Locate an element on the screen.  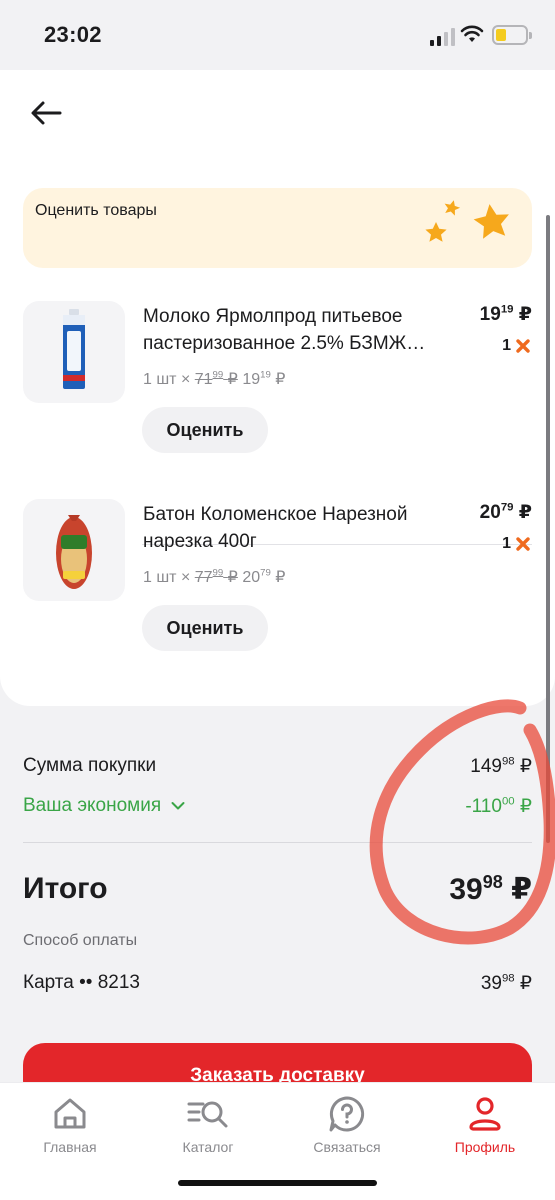
chevron-down-icon is located at coordinates (178, 806).